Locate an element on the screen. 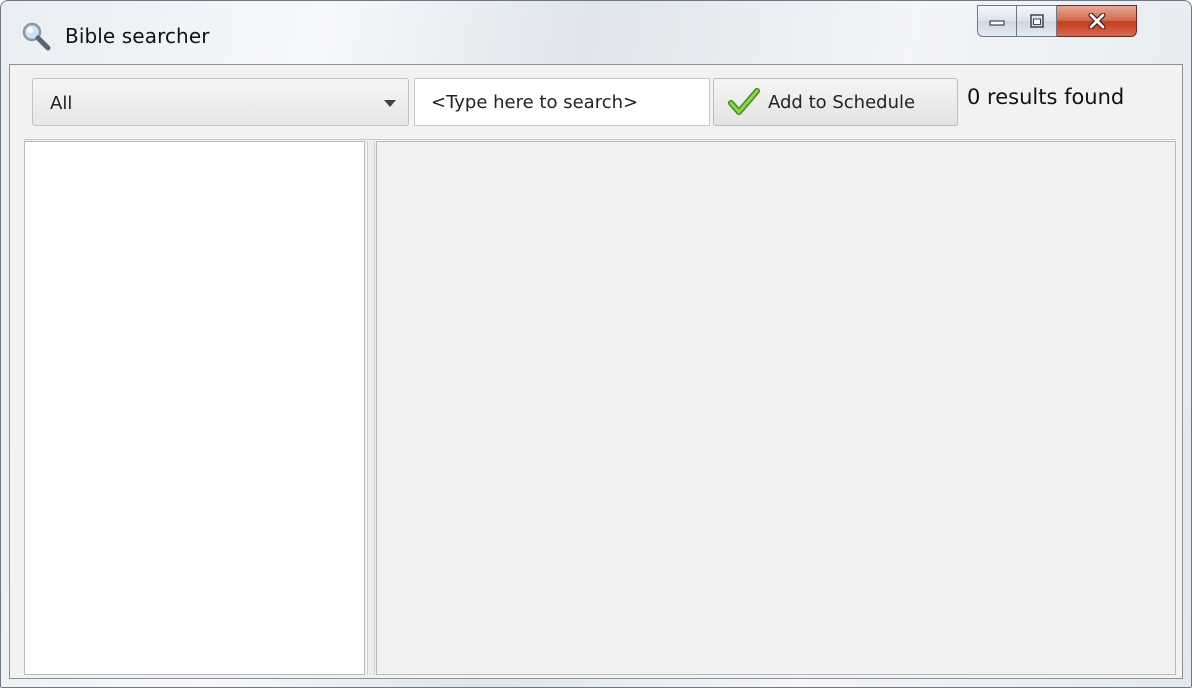 The height and width of the screenshot is (688, 1192). caption-buttons is located at coordinates (1057, 22).